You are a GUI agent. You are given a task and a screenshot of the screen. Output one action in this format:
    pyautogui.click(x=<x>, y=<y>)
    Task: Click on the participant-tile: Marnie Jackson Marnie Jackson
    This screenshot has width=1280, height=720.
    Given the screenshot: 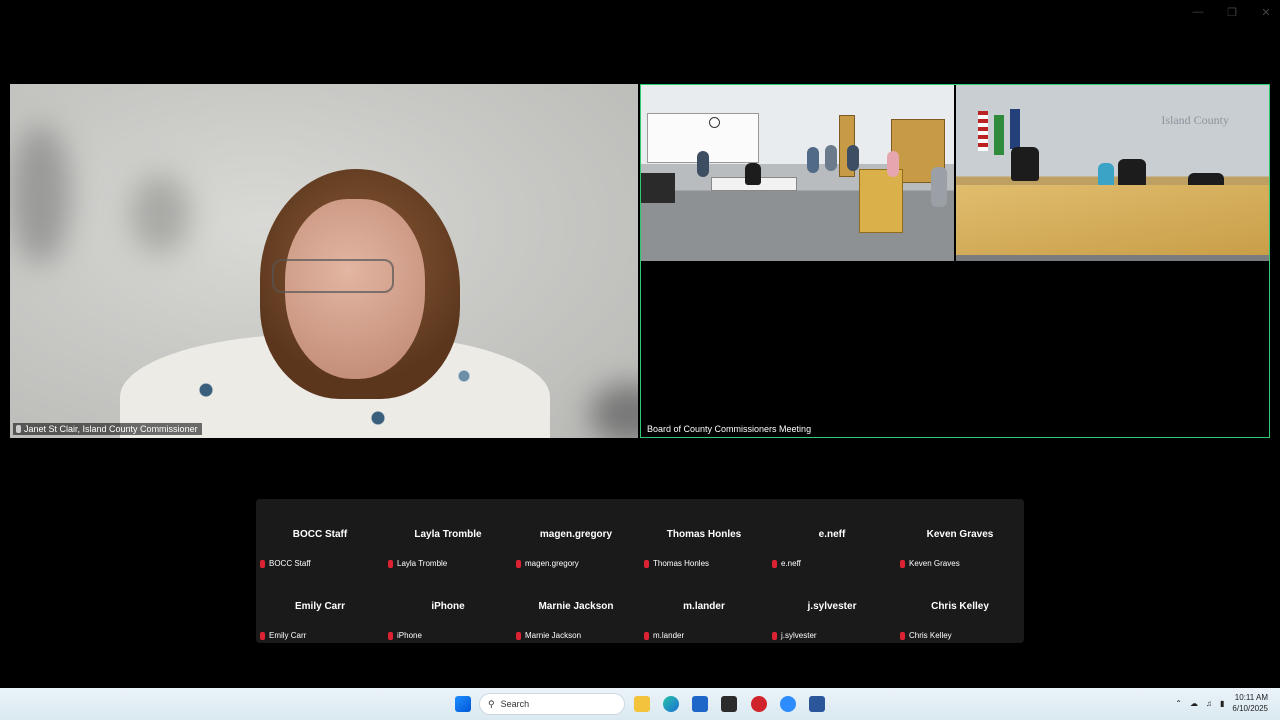 What is the action you would take?
    pyautogui.click(x=576, y=607)
    